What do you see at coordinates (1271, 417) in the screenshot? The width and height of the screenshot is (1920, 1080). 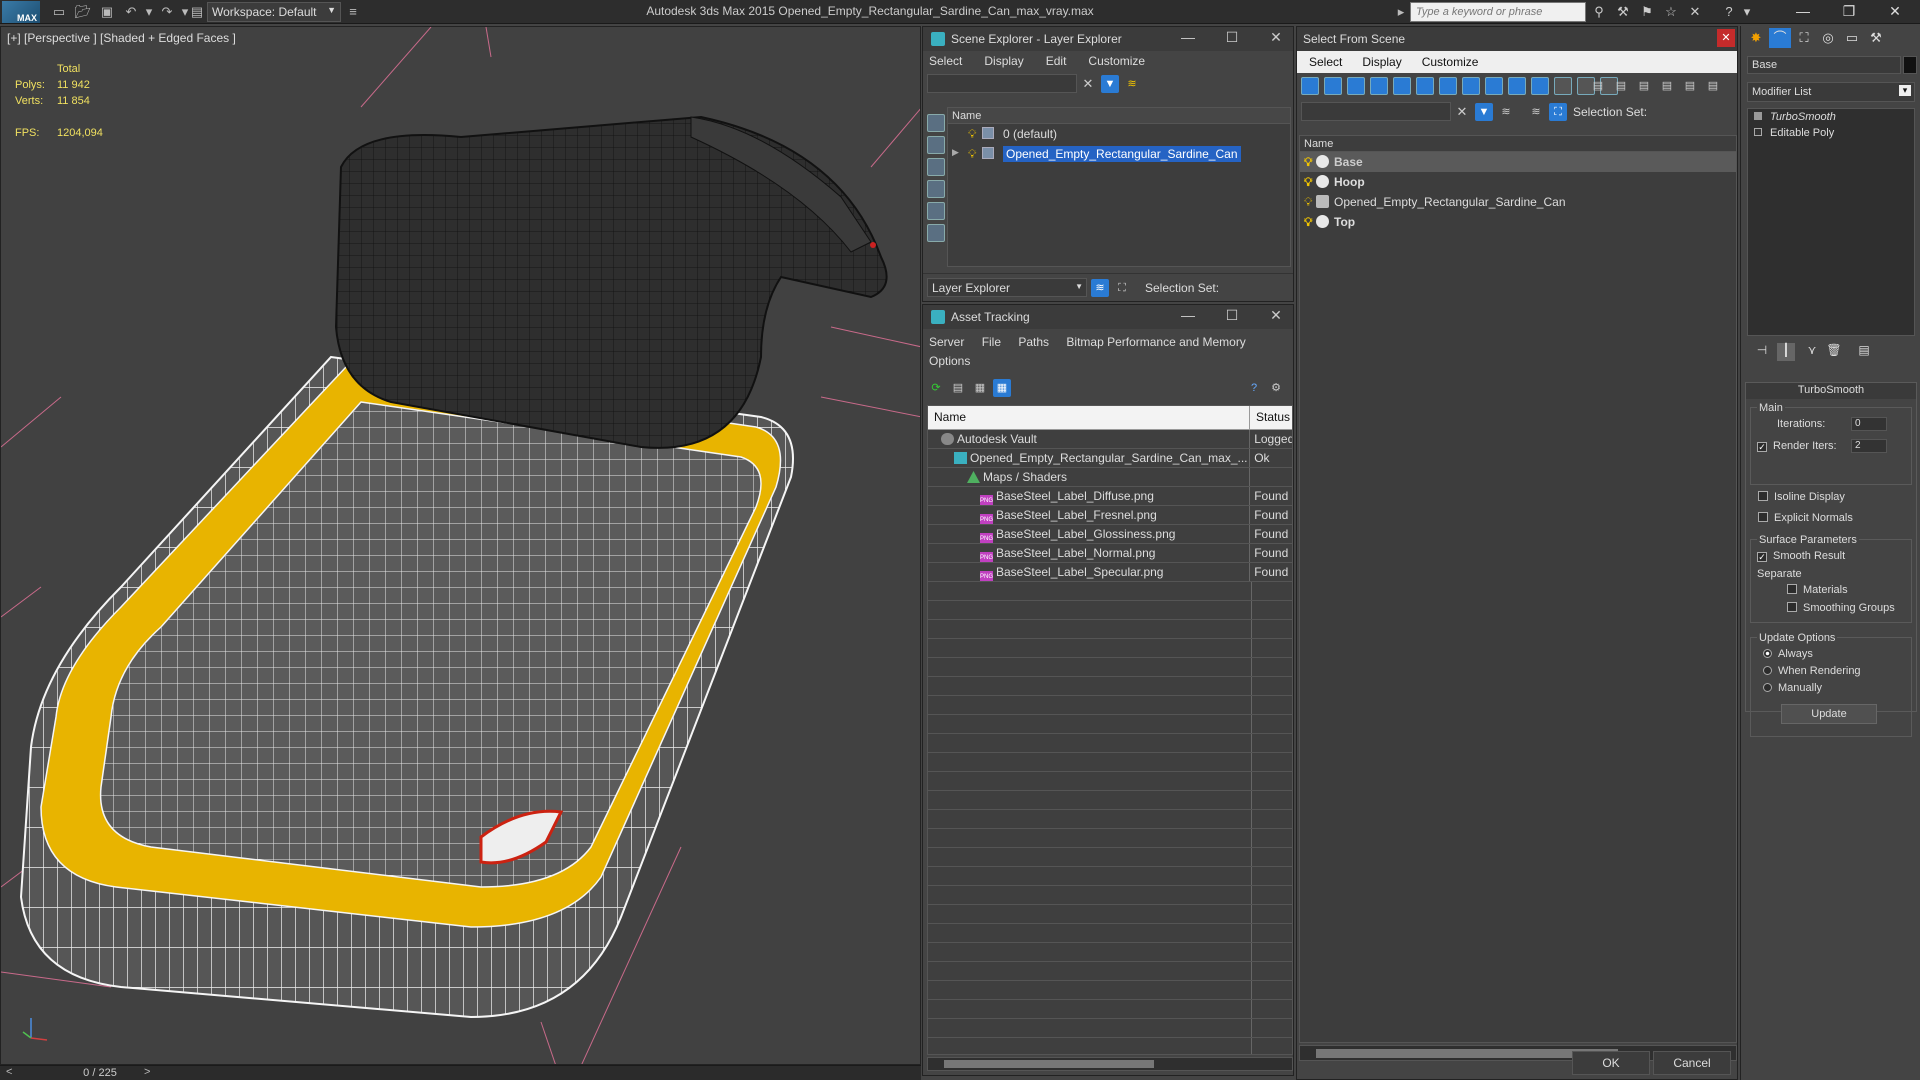 I see `column-header-status: Status` at bounding box center [1271, 417].